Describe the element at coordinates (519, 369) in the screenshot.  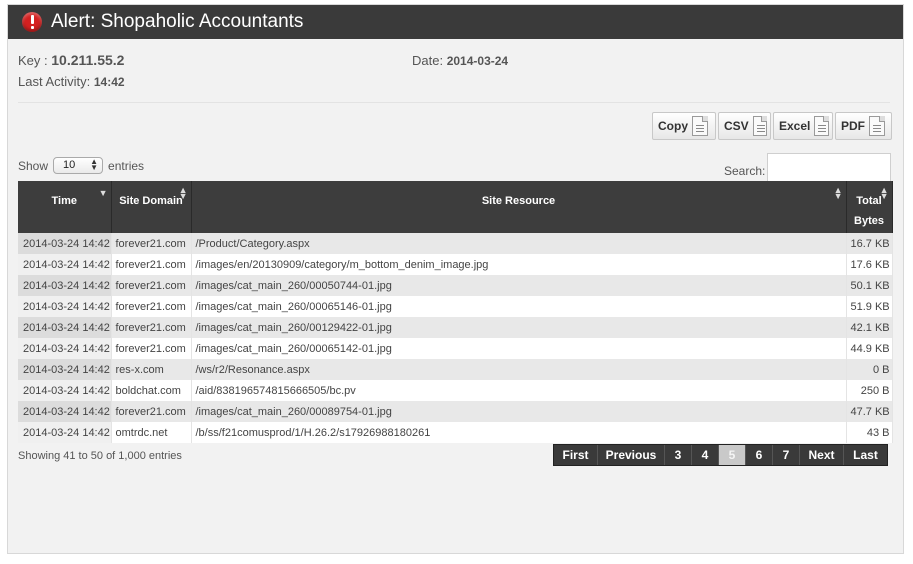
I see `cell-site-resource: /ws/r2/Resonance.aspx` at that location.